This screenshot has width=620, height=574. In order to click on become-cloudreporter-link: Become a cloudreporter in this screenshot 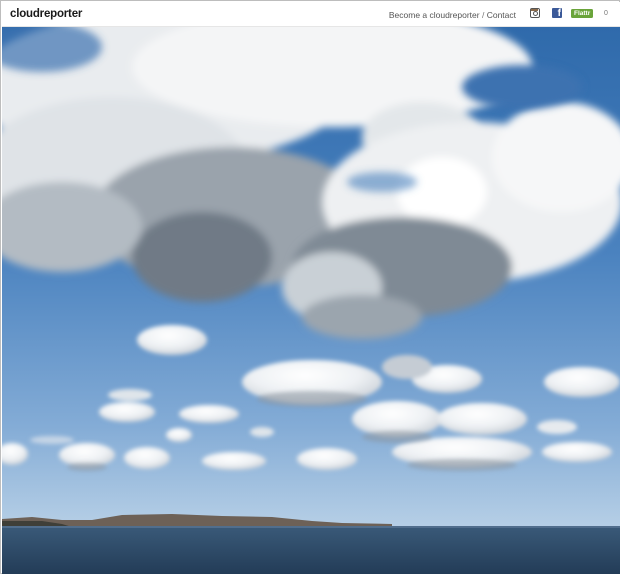, I will do `click(434, 15)`.